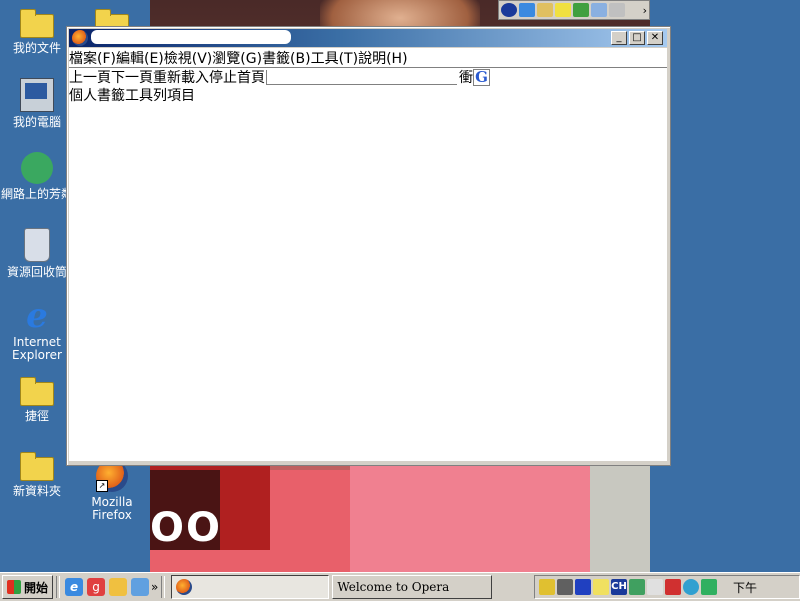 This screenshot has width=800, height=601. I want to click on desktop-icon-my-documents: 我的文件, so click(37, 29).